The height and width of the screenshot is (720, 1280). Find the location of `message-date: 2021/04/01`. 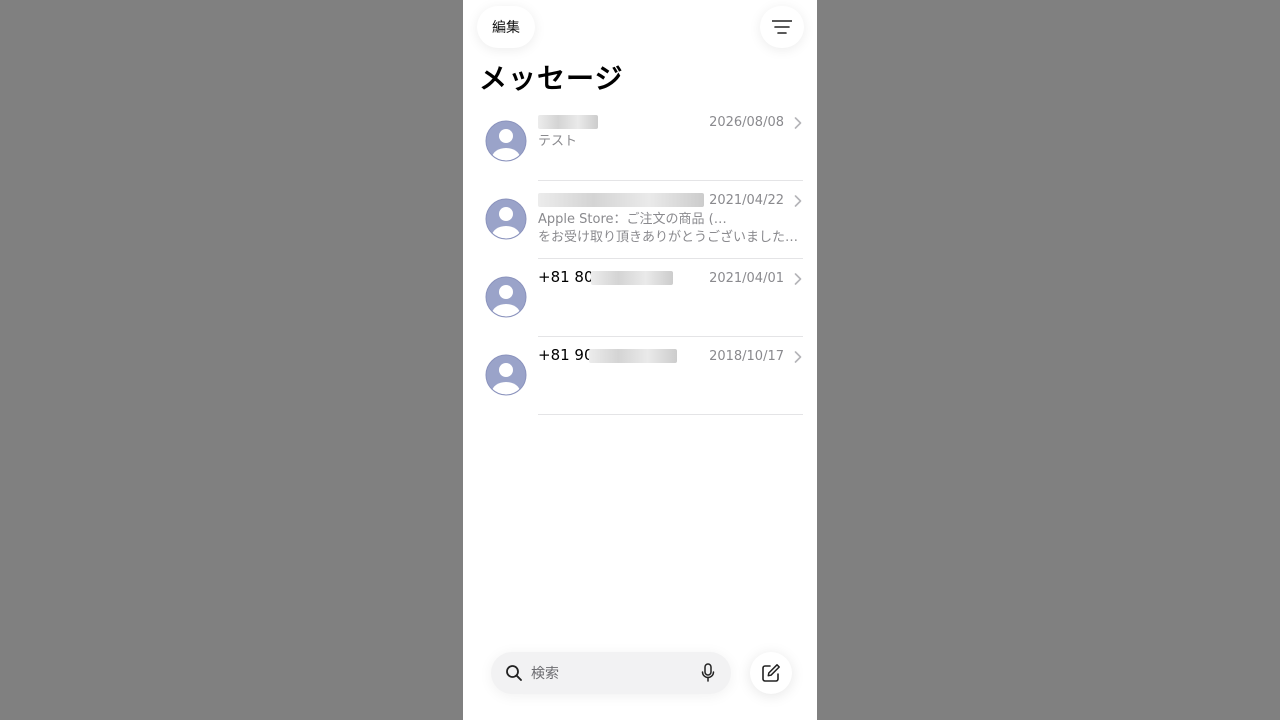

message-date: 2021/04/01 is located at coordinates (746, 278).